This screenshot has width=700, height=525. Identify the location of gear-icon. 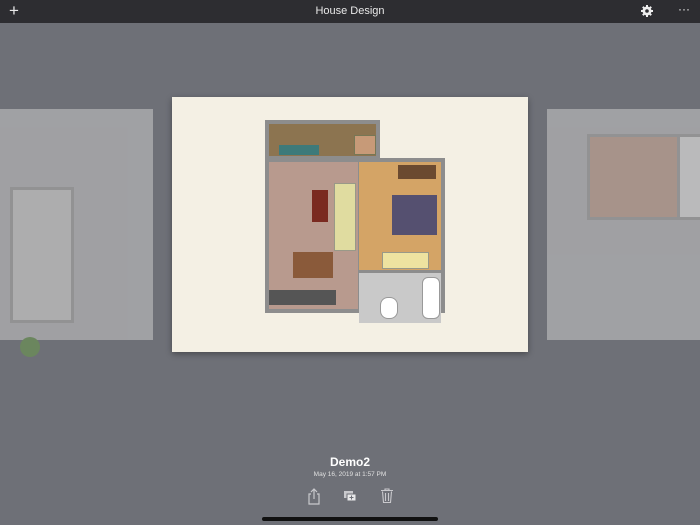
(647, 11).